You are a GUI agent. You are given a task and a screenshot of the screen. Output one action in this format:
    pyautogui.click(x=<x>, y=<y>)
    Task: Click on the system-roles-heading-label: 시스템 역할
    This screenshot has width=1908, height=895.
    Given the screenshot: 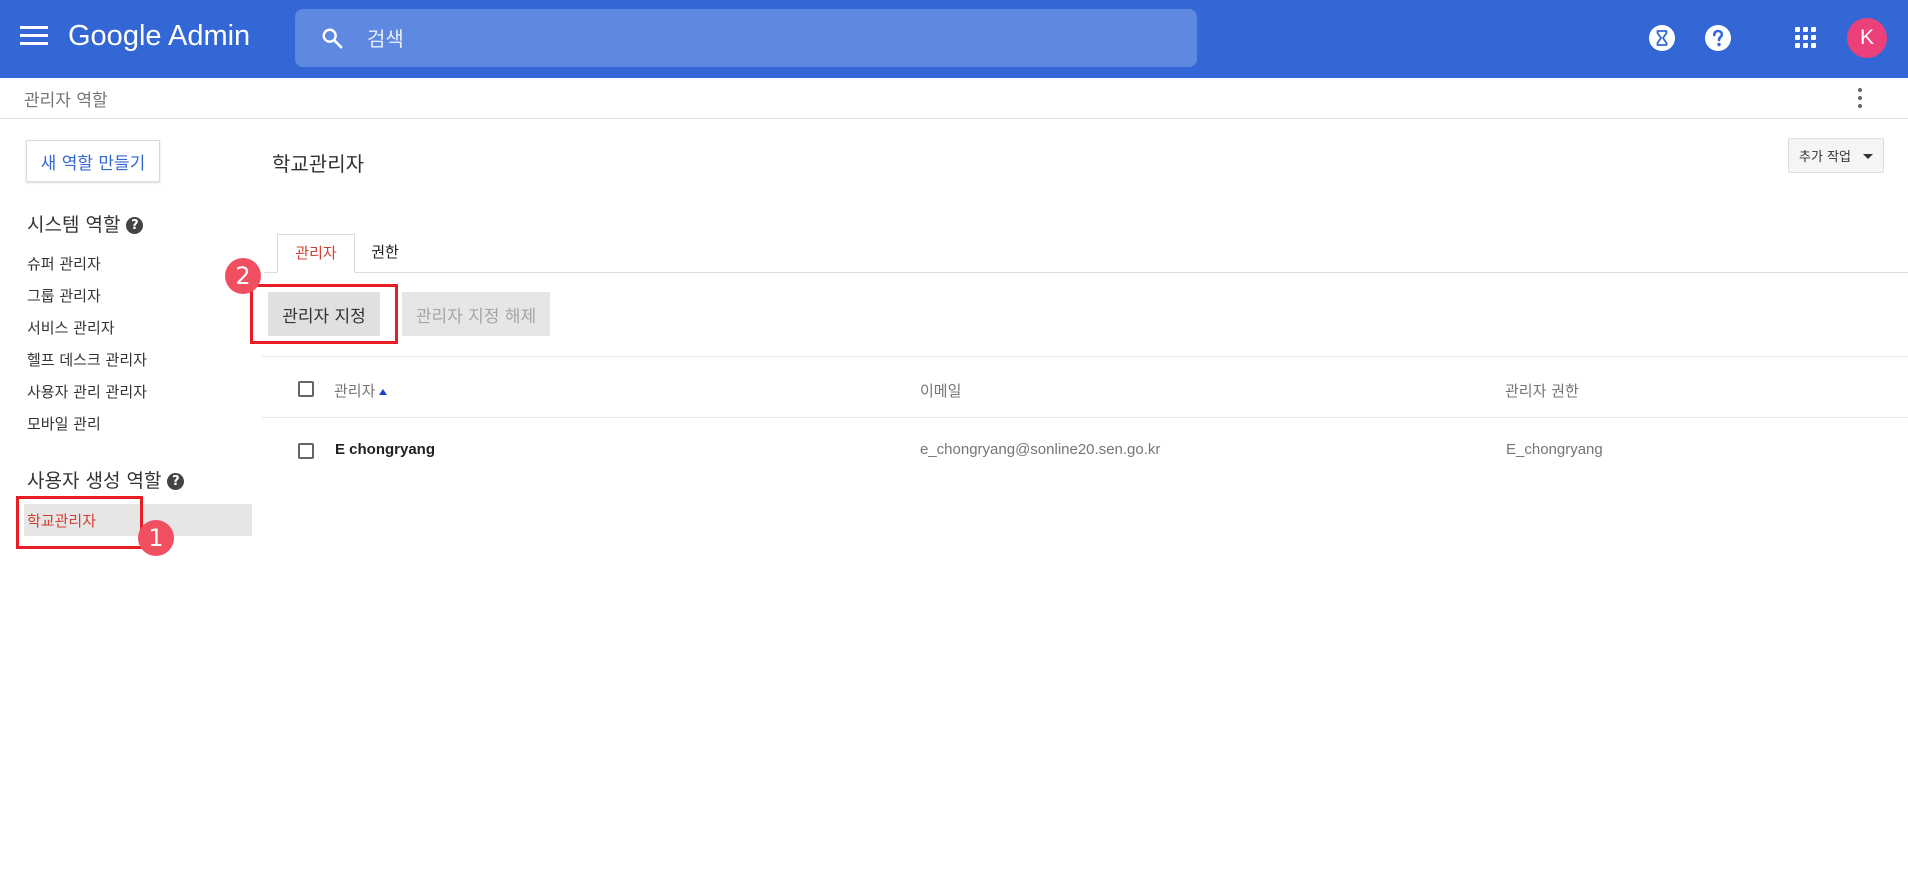 What is the action you would take?
    pyautogui.click(x=74, y=225)
    